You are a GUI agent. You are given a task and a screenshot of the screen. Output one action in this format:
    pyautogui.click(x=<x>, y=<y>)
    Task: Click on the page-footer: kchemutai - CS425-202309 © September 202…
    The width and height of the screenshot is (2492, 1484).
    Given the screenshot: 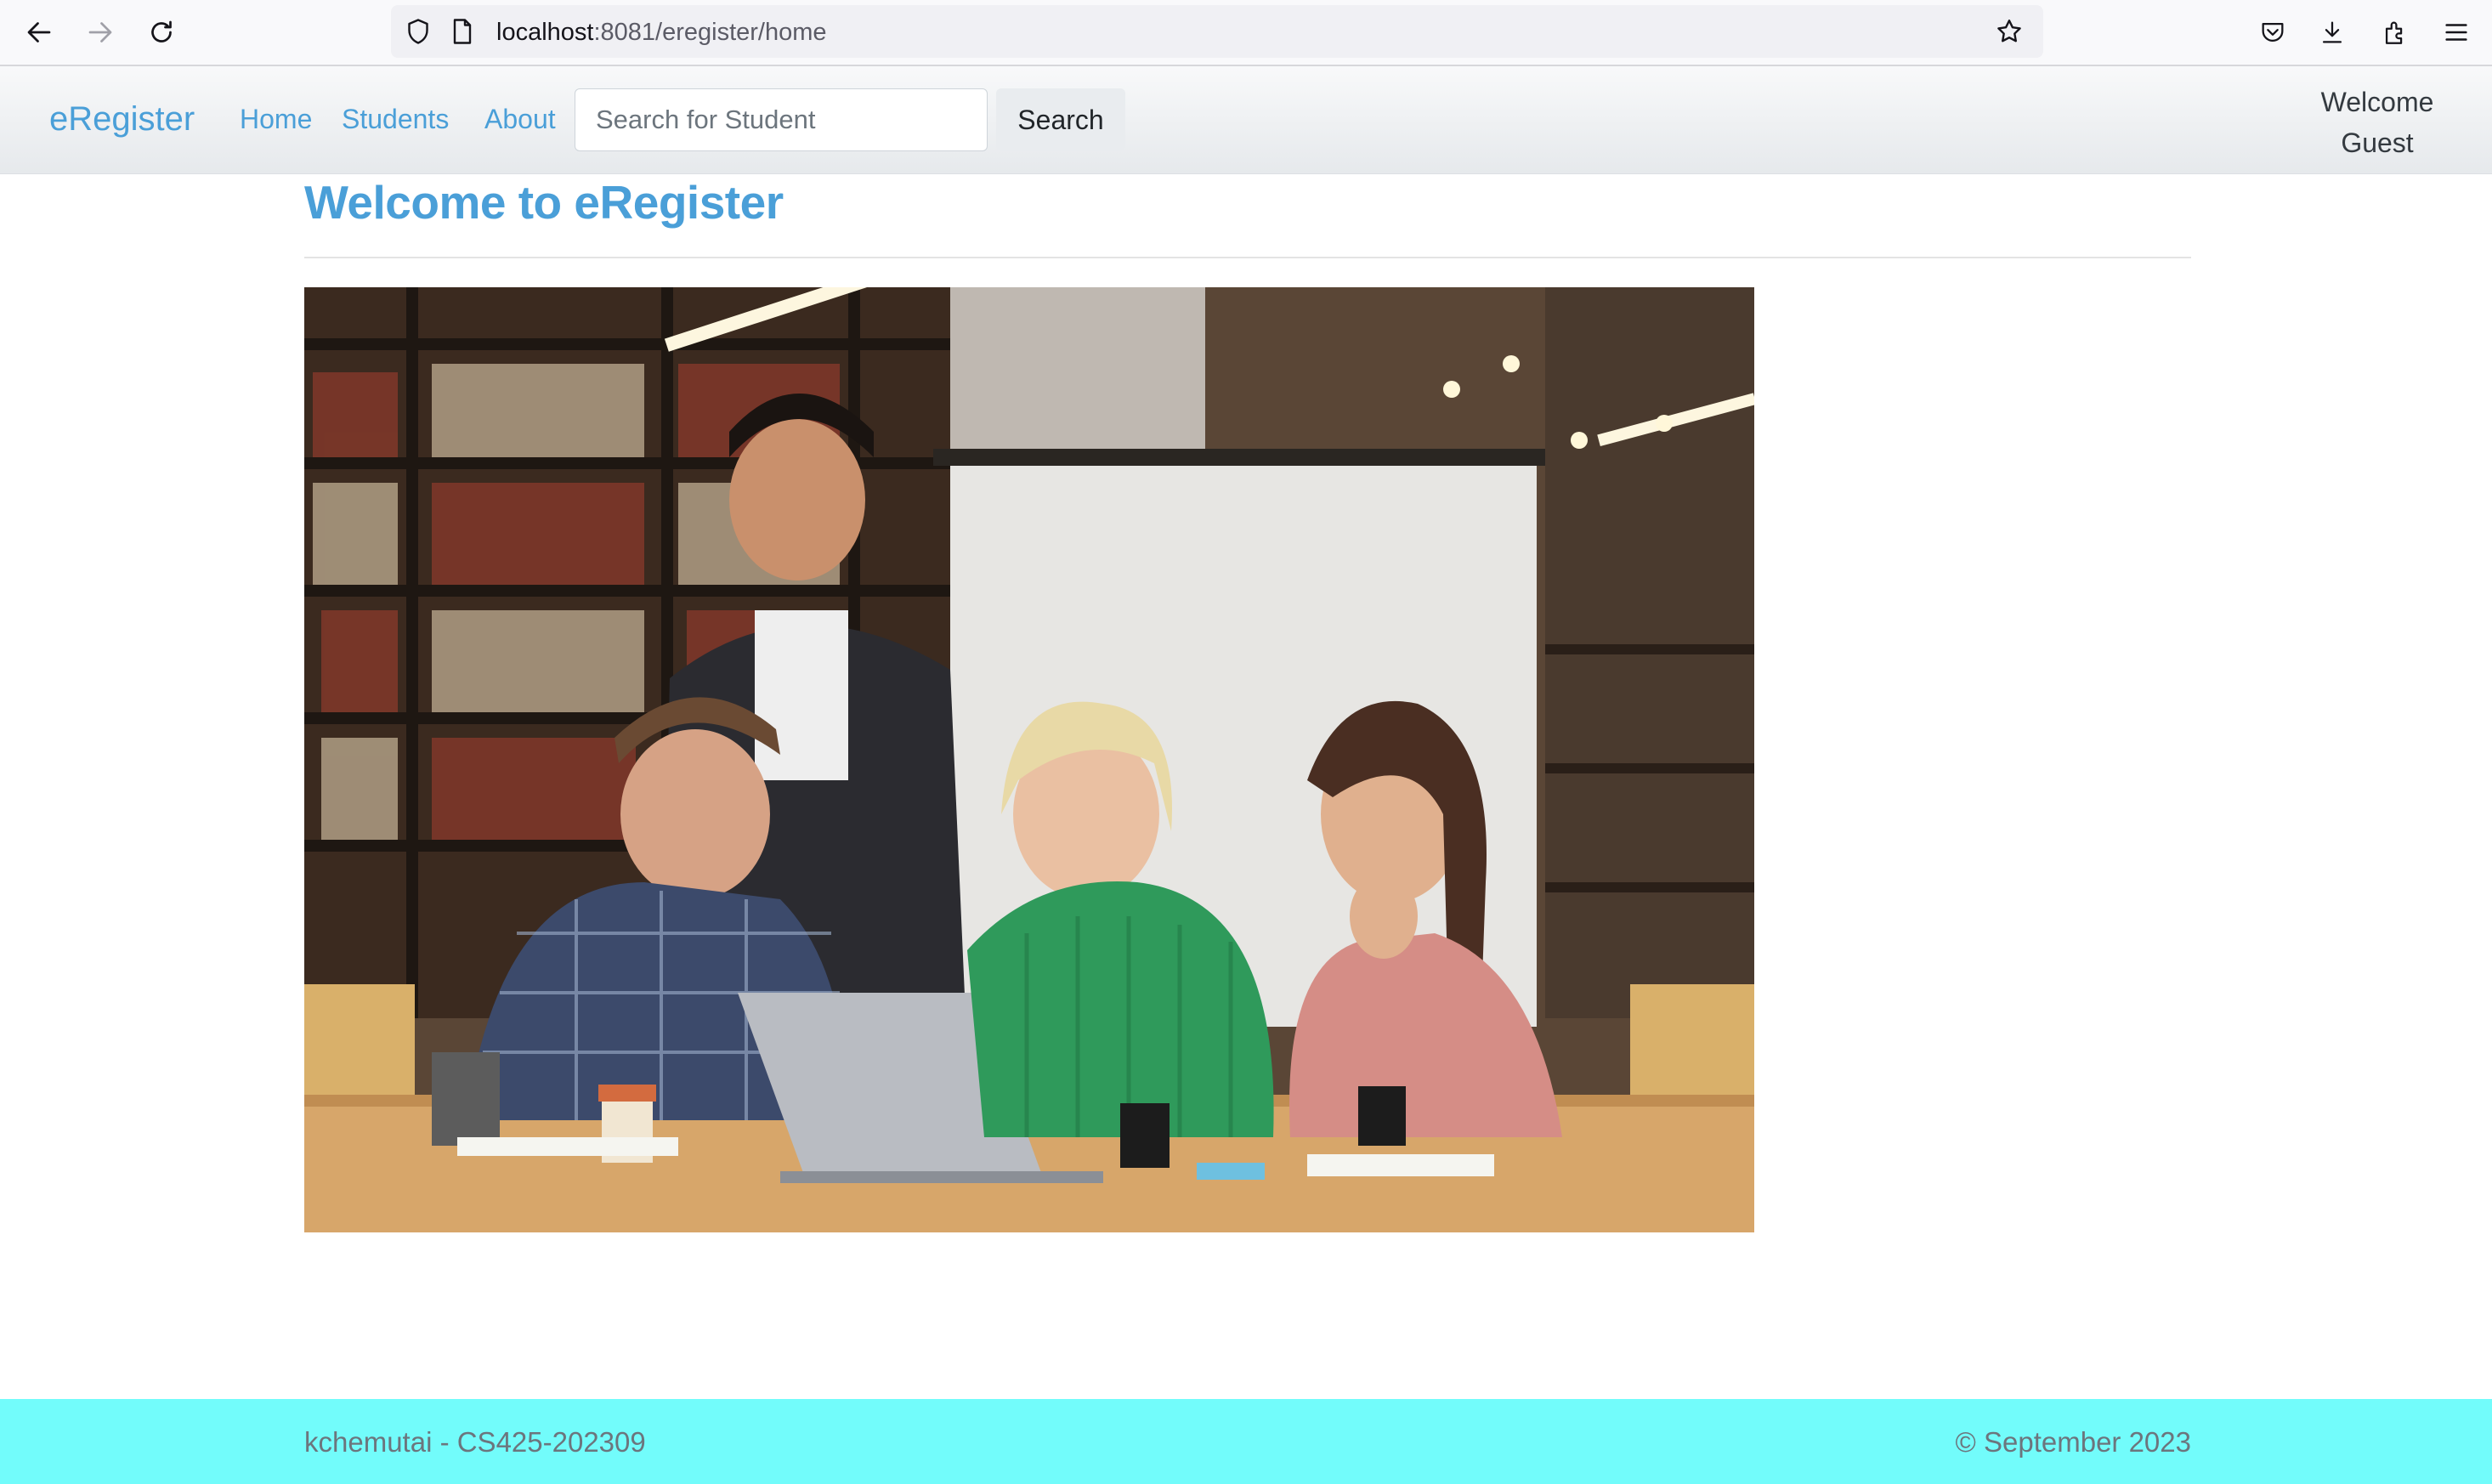 What is the action you would take?
    pyautogui.click(x=1246, y=1441)
    